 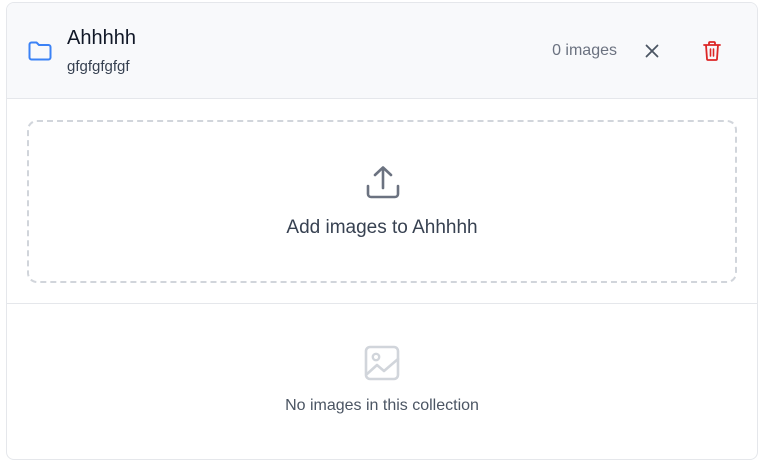 What do you see at coordinates (40, 51) in the screenshot?
I see `folder-icon` at bounding box center [40, 51].